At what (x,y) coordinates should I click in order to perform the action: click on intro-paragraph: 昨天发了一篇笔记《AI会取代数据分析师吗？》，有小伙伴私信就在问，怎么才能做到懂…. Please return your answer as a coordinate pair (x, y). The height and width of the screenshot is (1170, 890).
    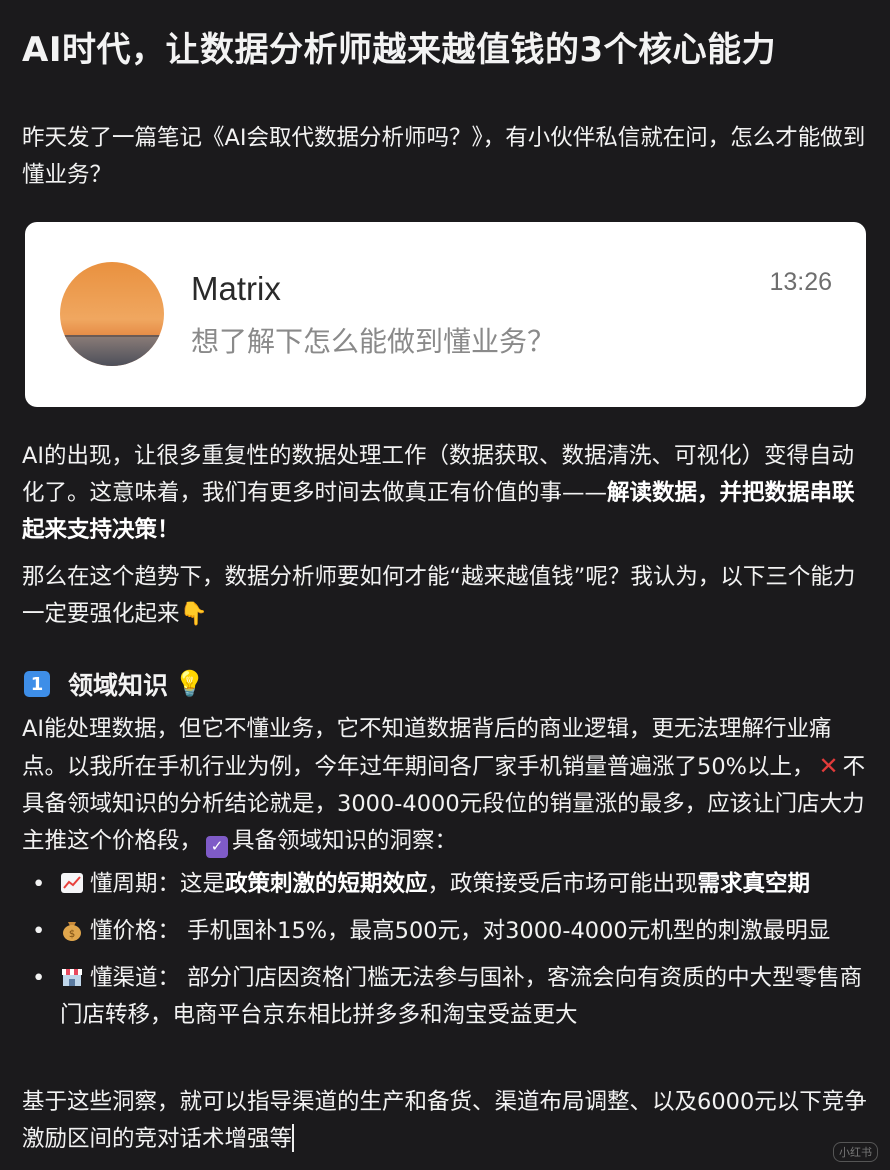
    Looking at the image, I should click on (446, 157).